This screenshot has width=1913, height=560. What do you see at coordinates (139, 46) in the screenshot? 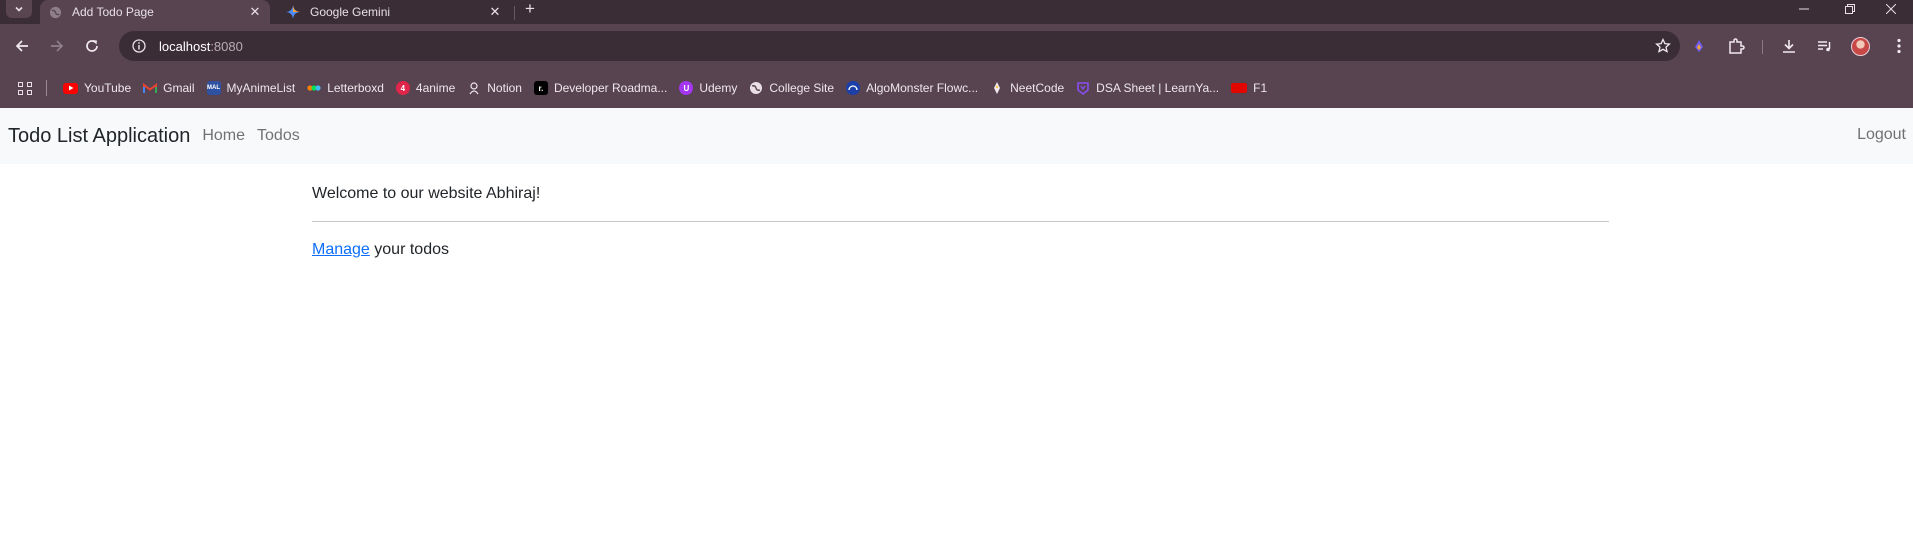
I see `site-info-icon` at bounding box center [139, 46].